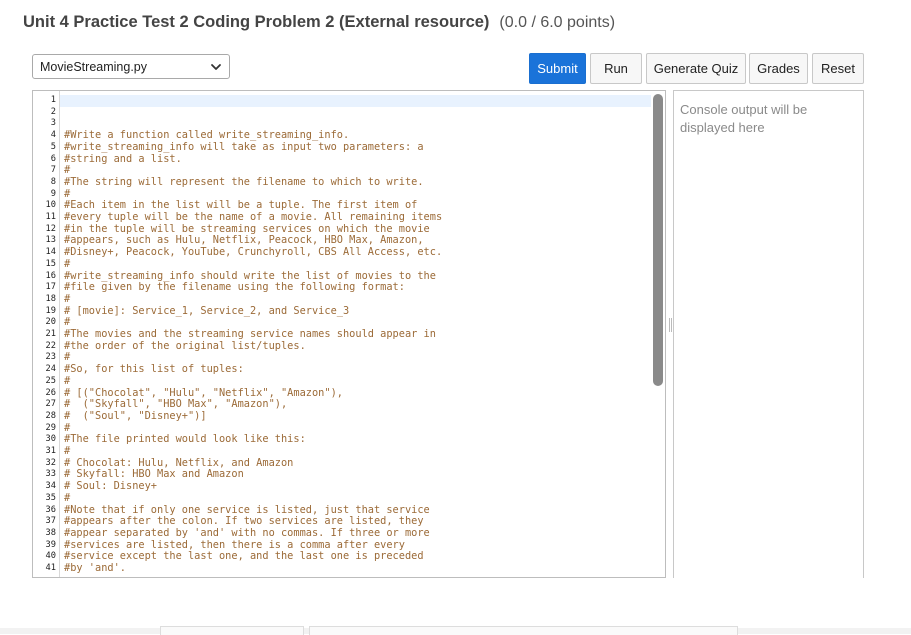 The image size is (911, 635). What do you see at coordinates (53, 135) in the screenshot?
I see `line-number: 4` at bounding box center [53, 135].